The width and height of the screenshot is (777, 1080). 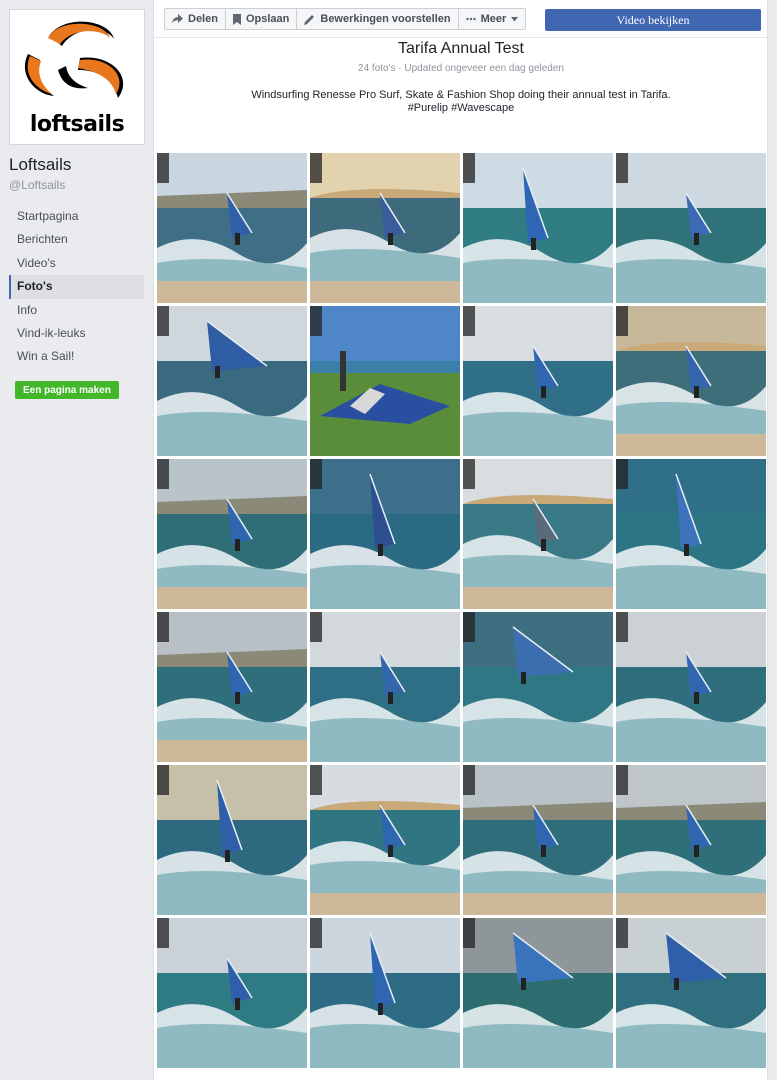 I want to click on album-hashtags: #Purelip #Wavescape, so click(x=461, y=108).